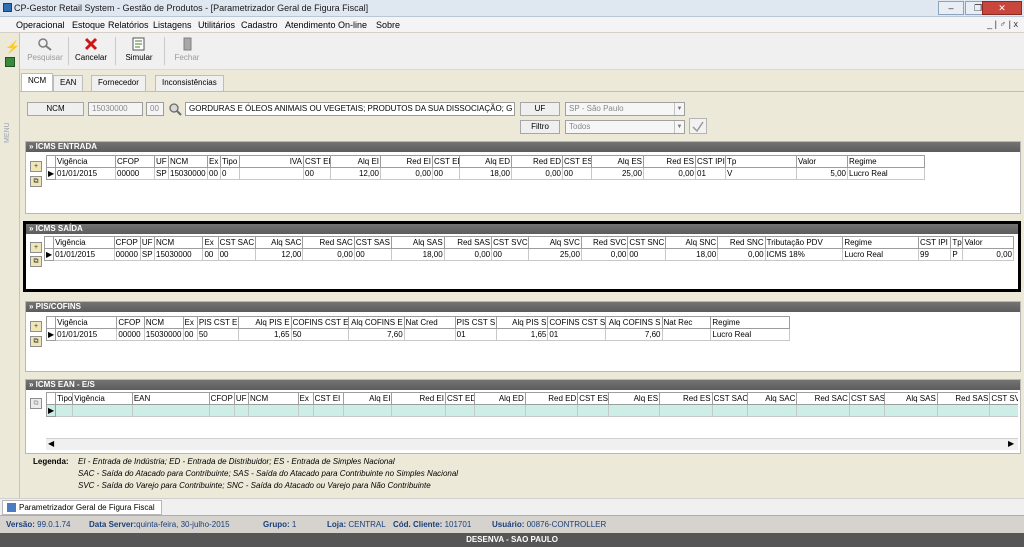 The height and width of the screenshot is (547, 1024). I want to click on cell: P, so click(957, 254).